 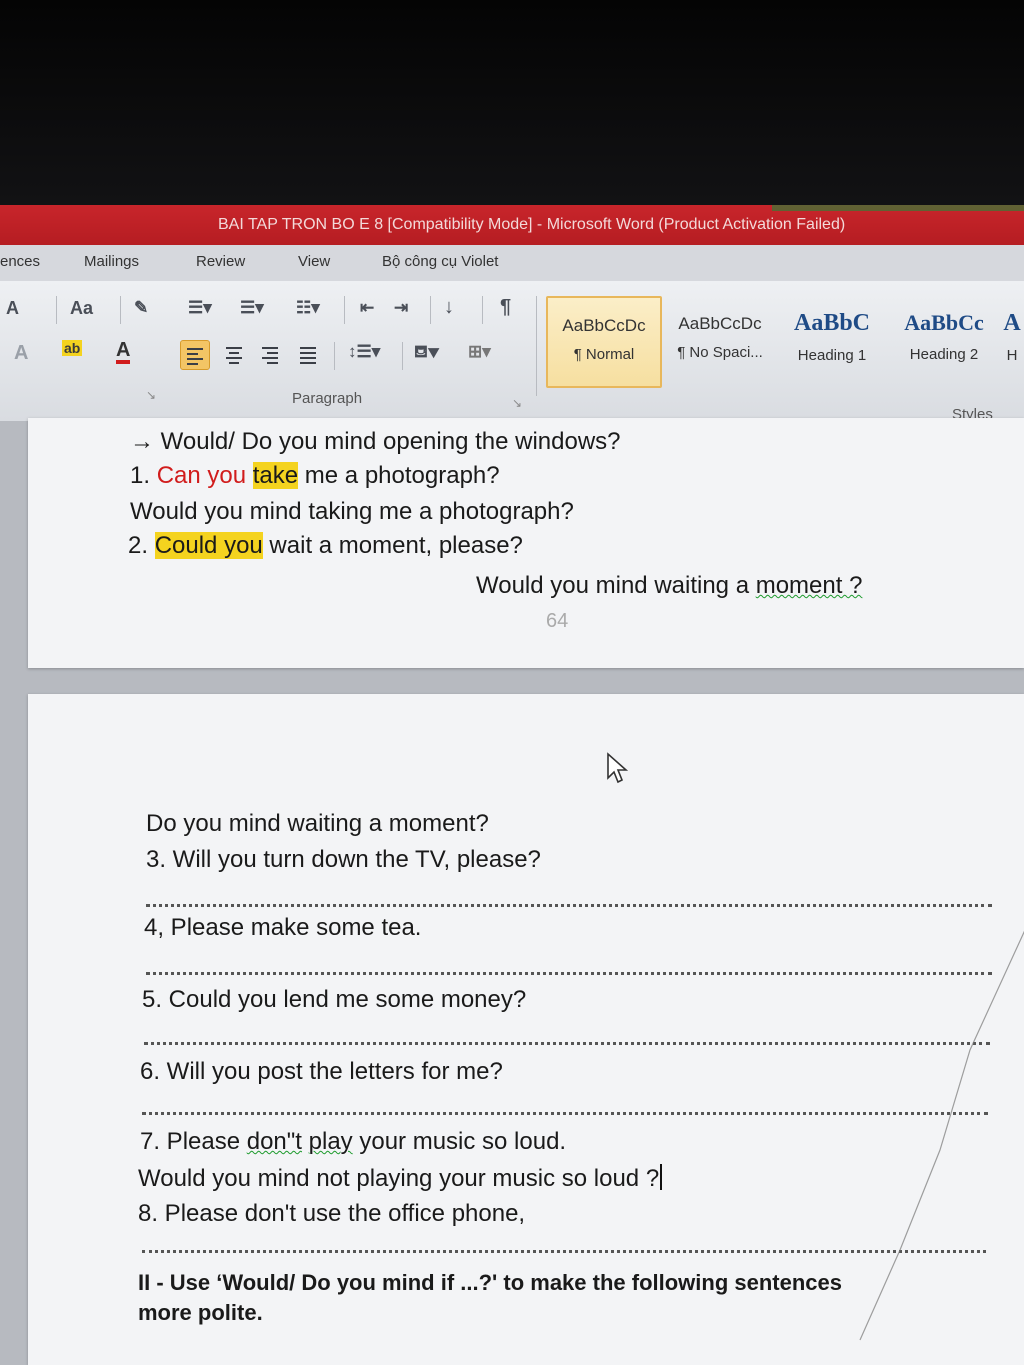 I want to click on font-color-button: A, so click(x=123, y=352).